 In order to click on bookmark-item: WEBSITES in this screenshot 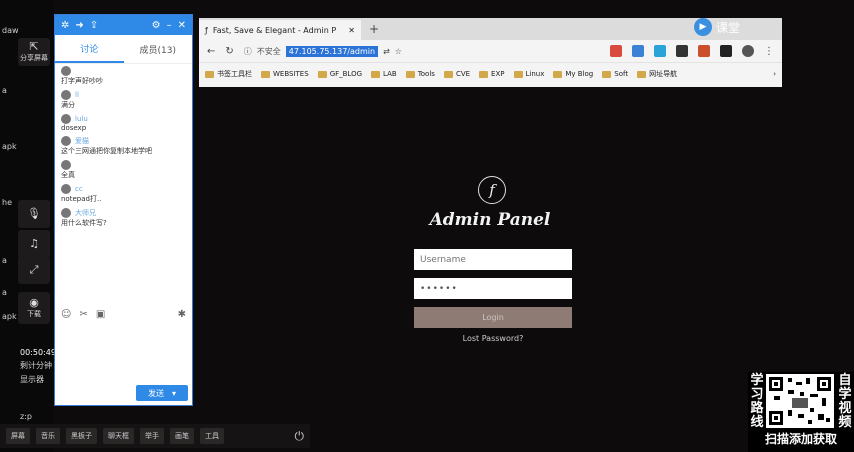, I will do `click(285, 74)`.